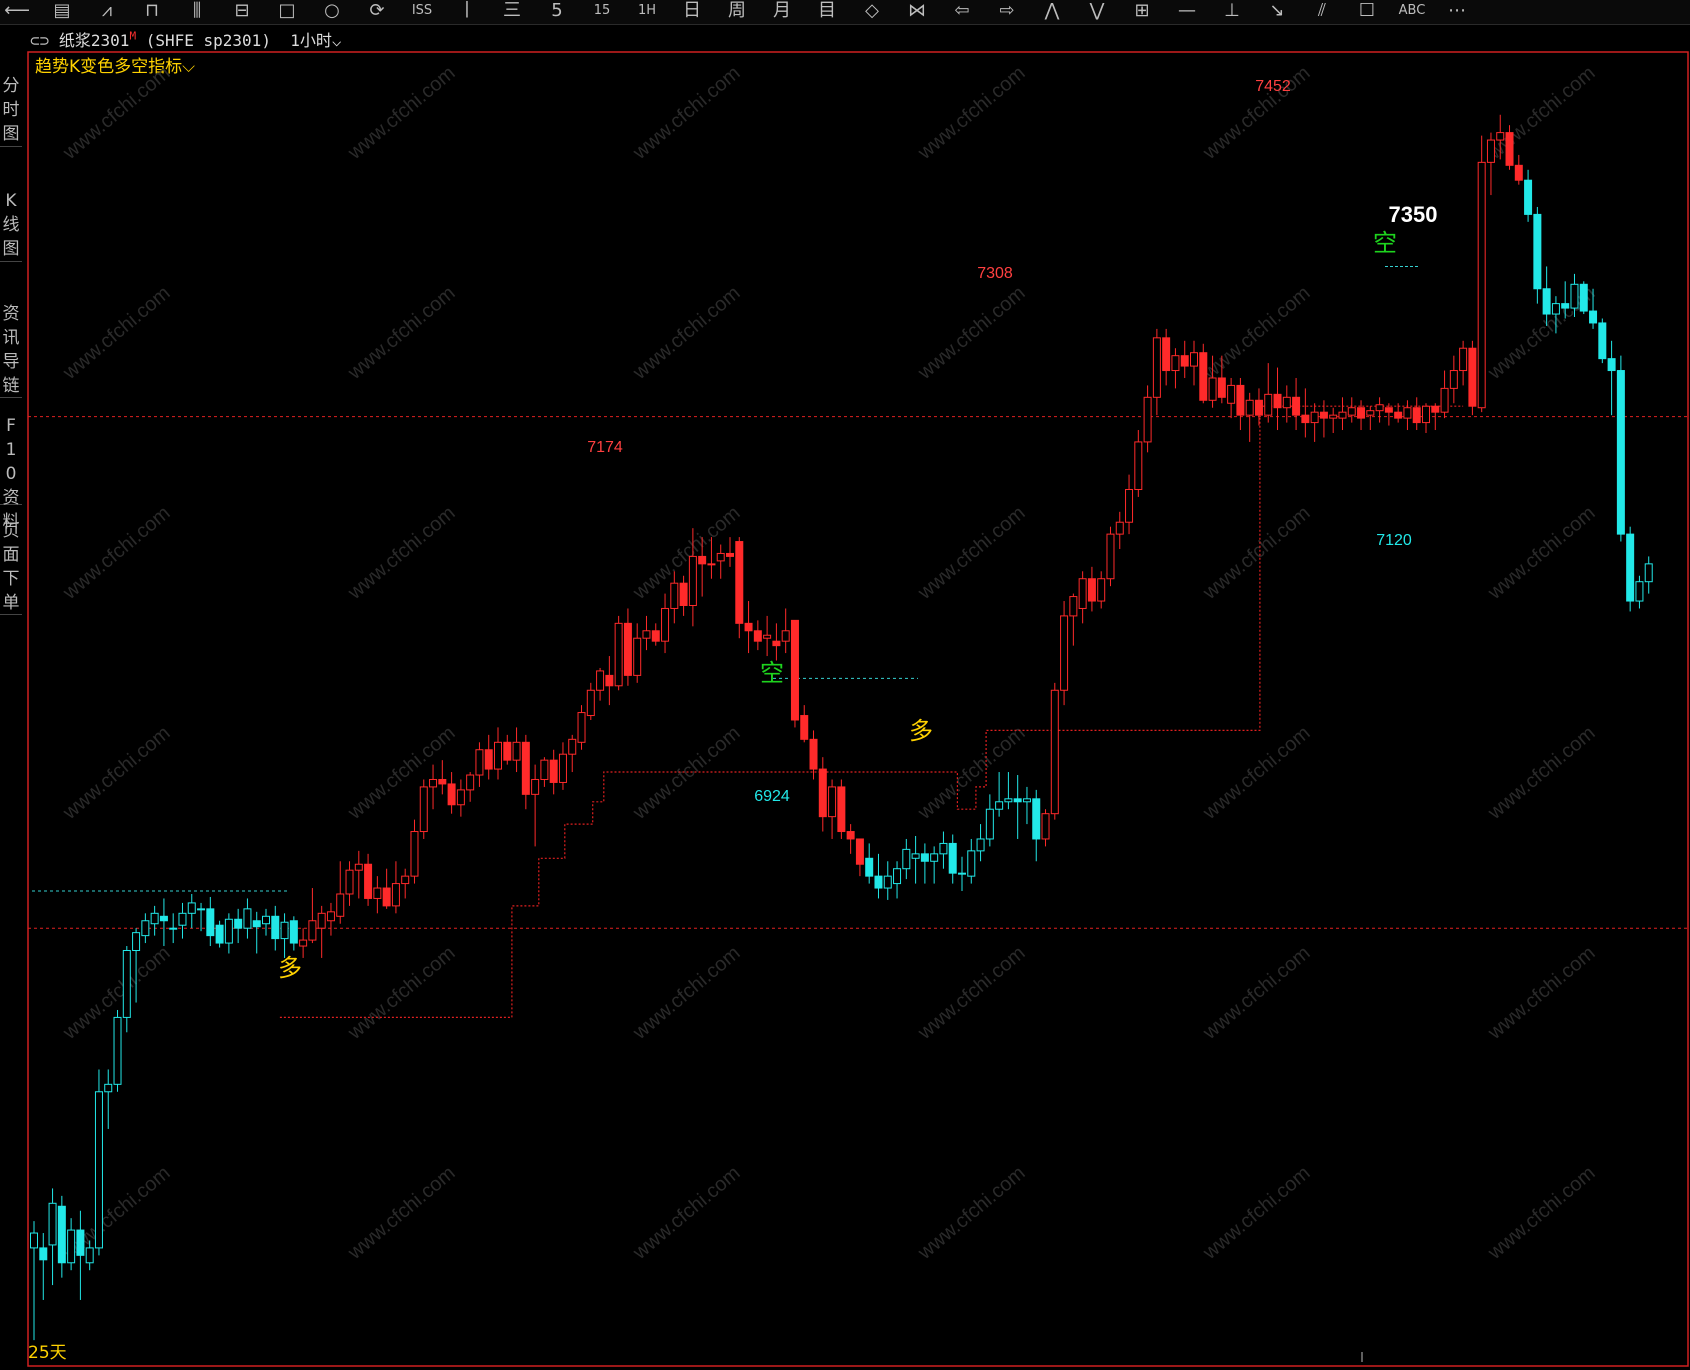 The height and width of the screenshot is (1370, 1690). What do you see at coordinates (772, 796) in the screenshot?
I see `low-price-label: 6924` at bounding box center [772, 796].